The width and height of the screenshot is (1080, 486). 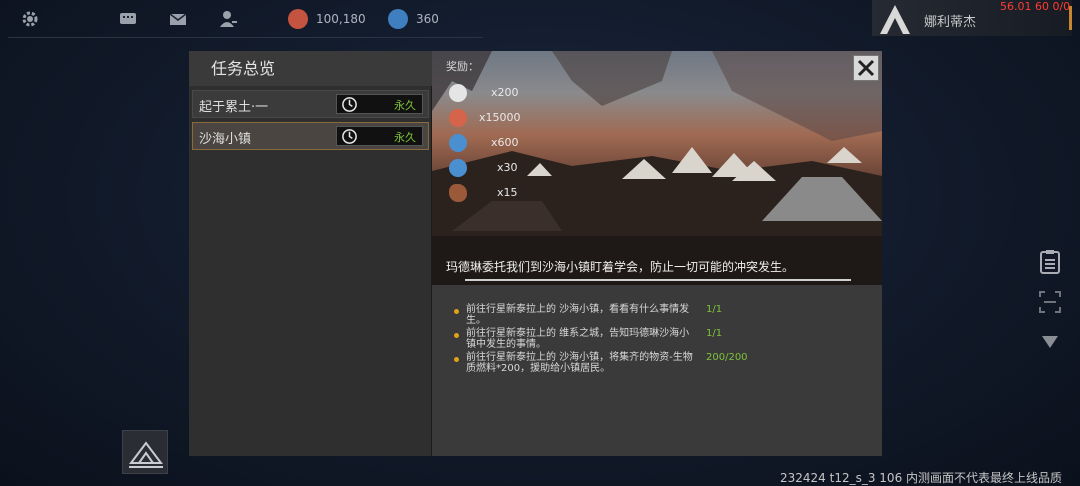 What do you see at coordinates (245, 19) in the screenshot?
I see `top-hud-bar: 100,180 360` at bounding box center [245, 19].